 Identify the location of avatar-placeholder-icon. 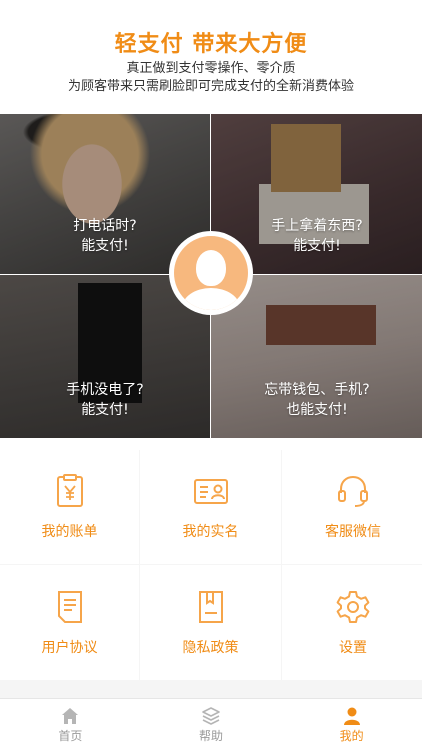
(211, 273).